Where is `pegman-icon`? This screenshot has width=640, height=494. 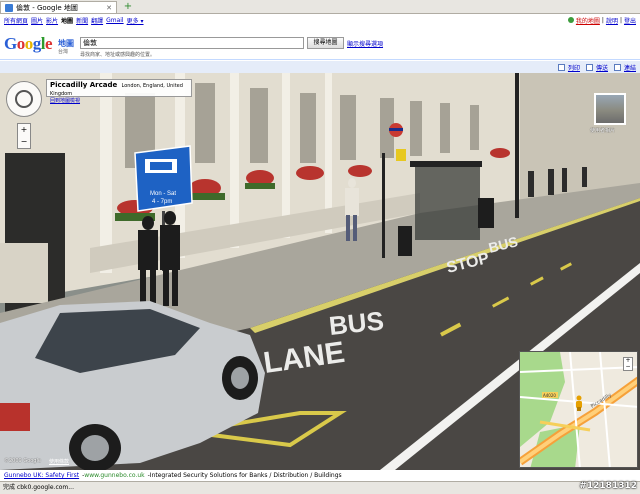
pegman-icon is located at coordinates (579, 403).